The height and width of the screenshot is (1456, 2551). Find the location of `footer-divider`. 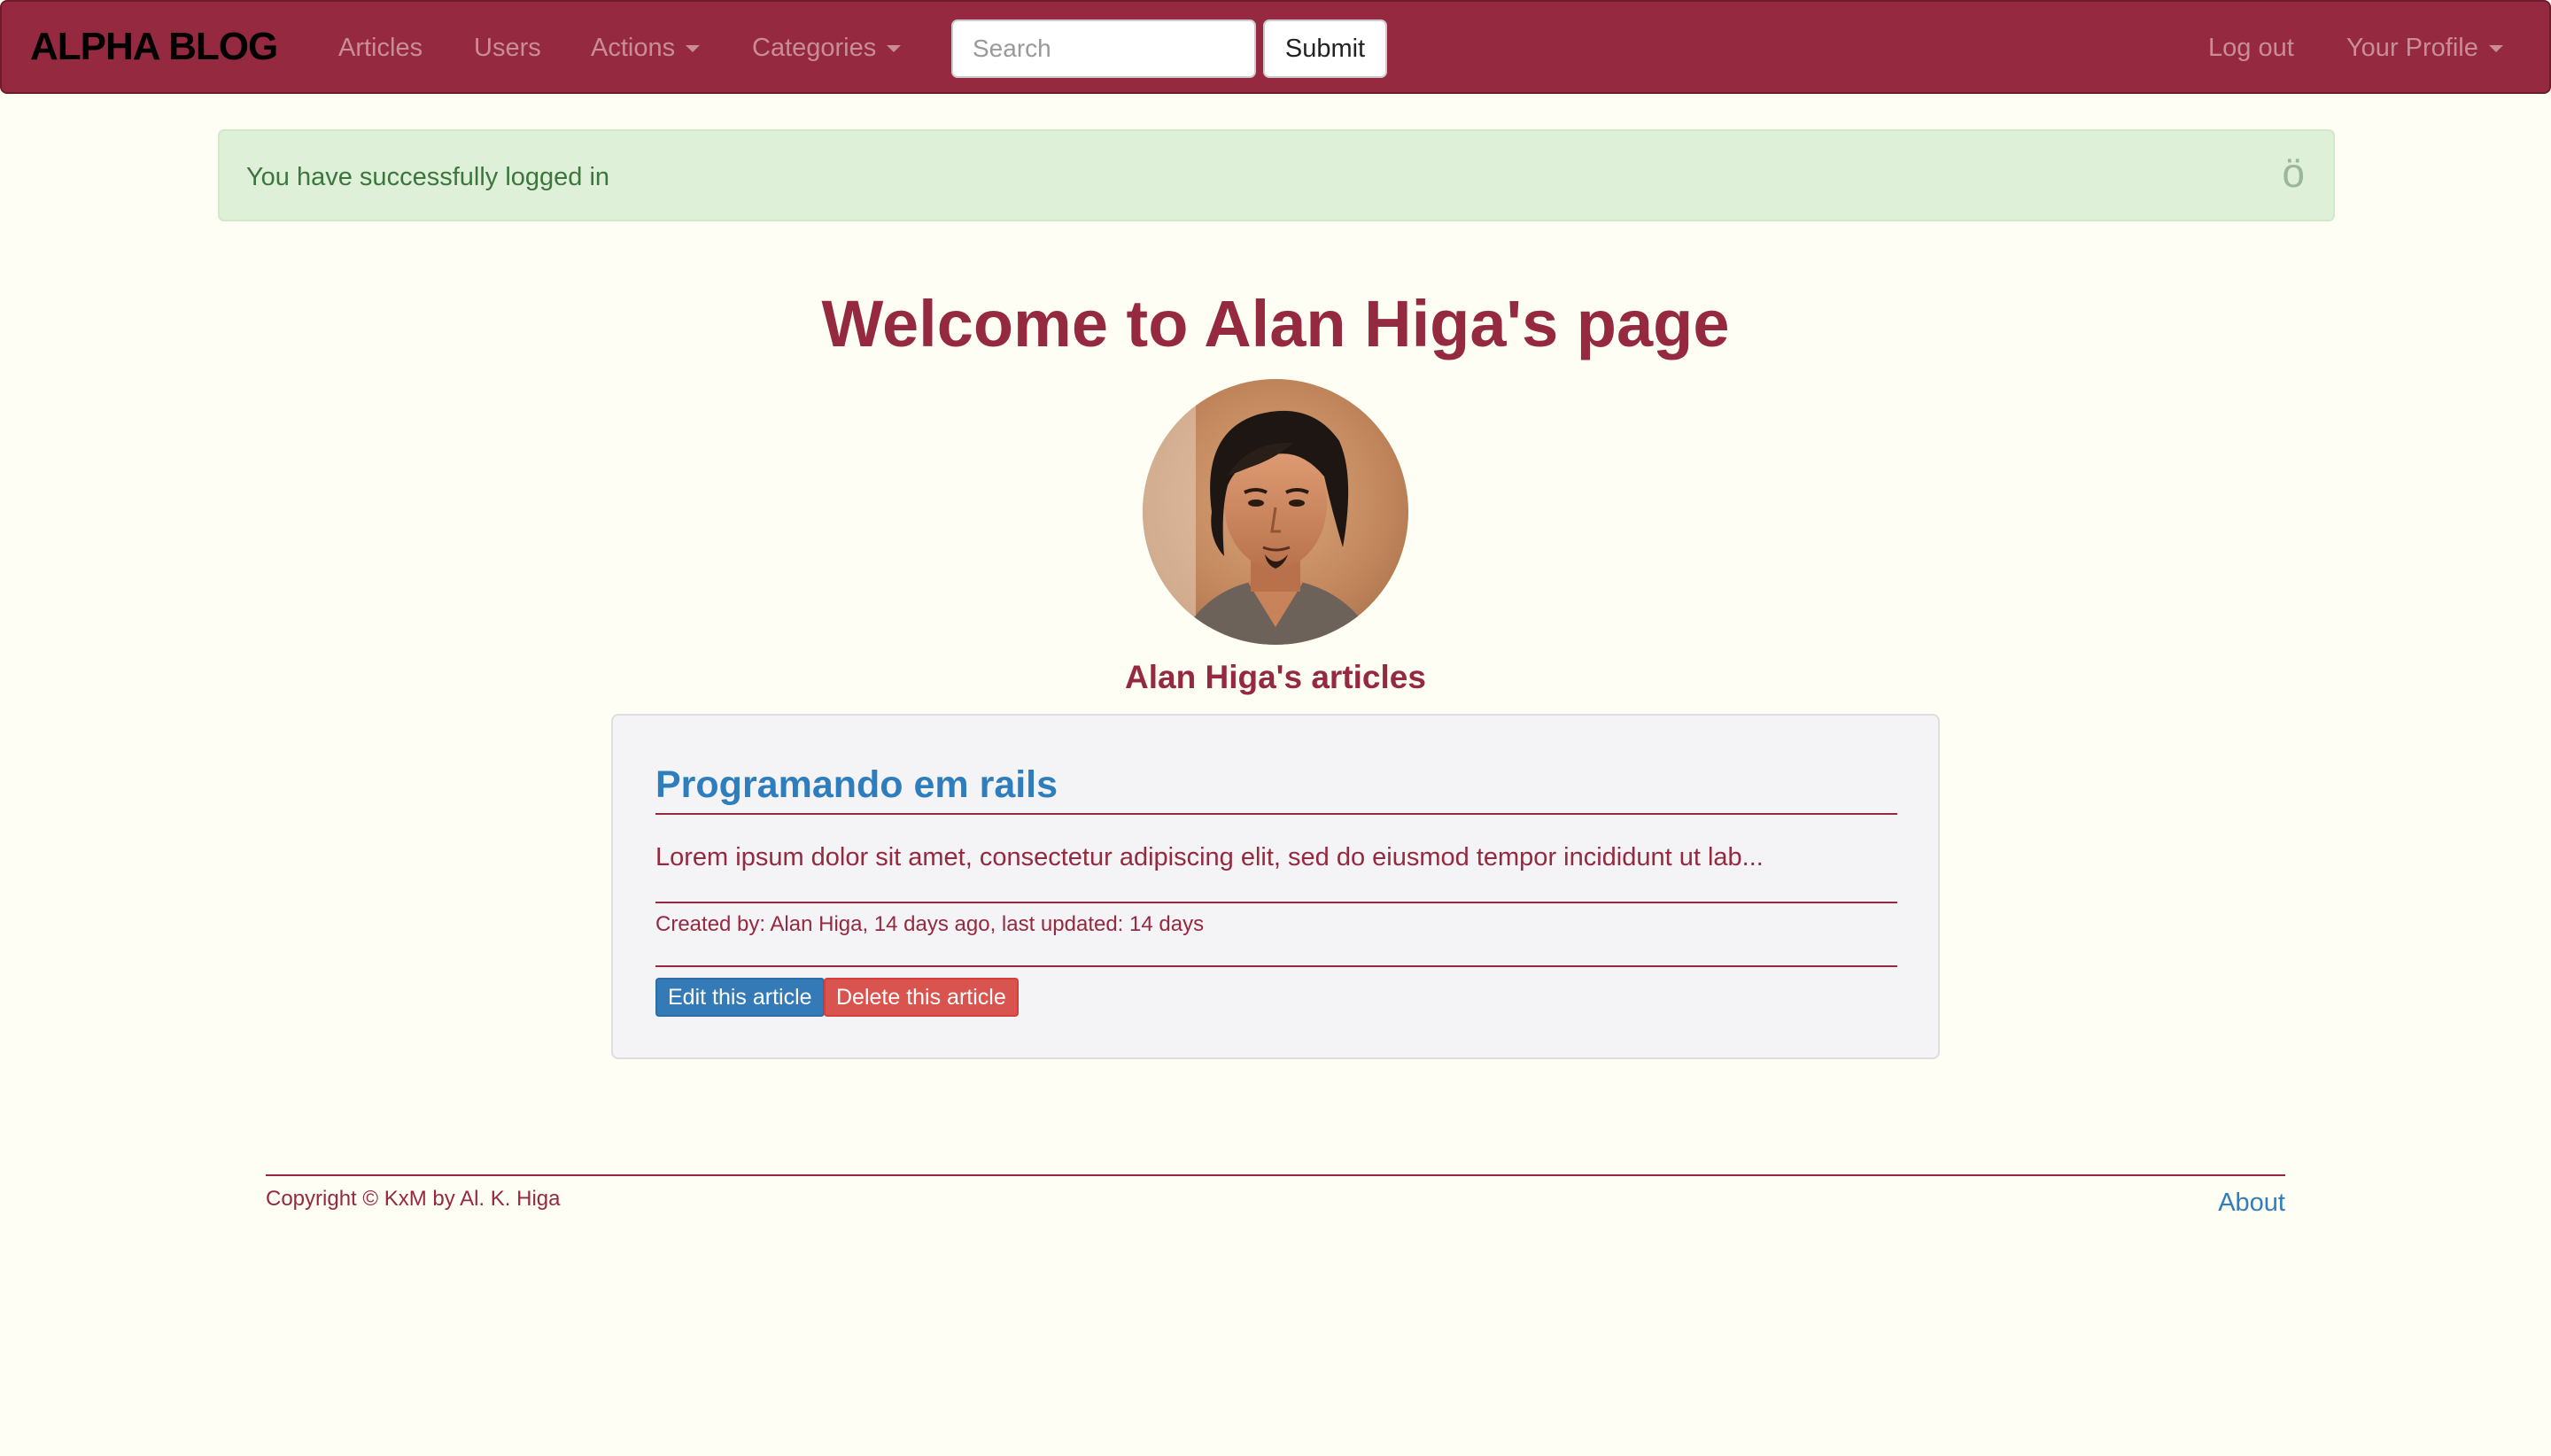

footer-divider is located at coordinates (1275, 1175).